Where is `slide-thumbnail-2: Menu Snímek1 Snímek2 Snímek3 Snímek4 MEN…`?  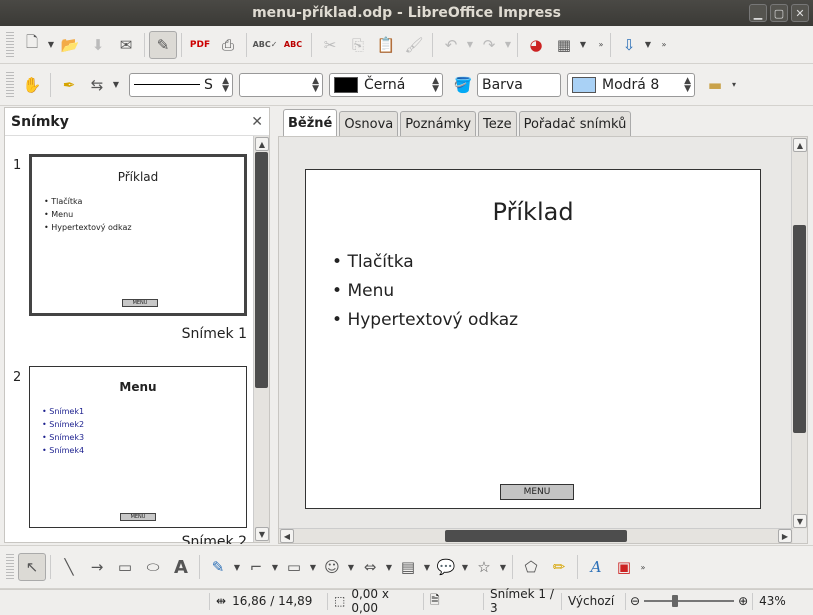
slide-thumbnail-2: Menu Snímek1 Snímek2 Snímek3 Snímek4 MEN… is located at coordinates (138, 447).